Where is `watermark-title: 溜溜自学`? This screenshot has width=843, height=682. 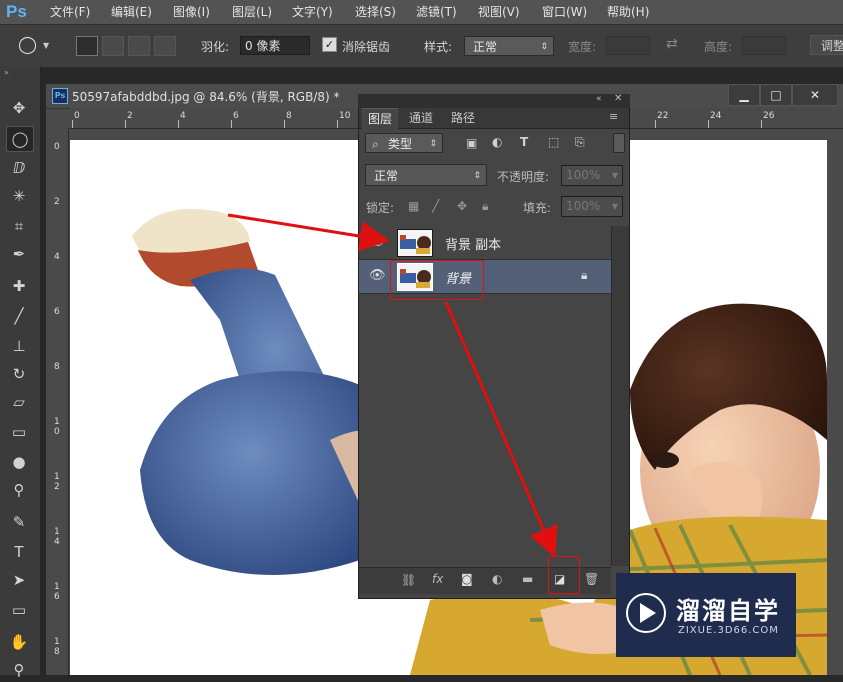
watermark-title: 溜溜自学 is located at coordinates (728, 611).